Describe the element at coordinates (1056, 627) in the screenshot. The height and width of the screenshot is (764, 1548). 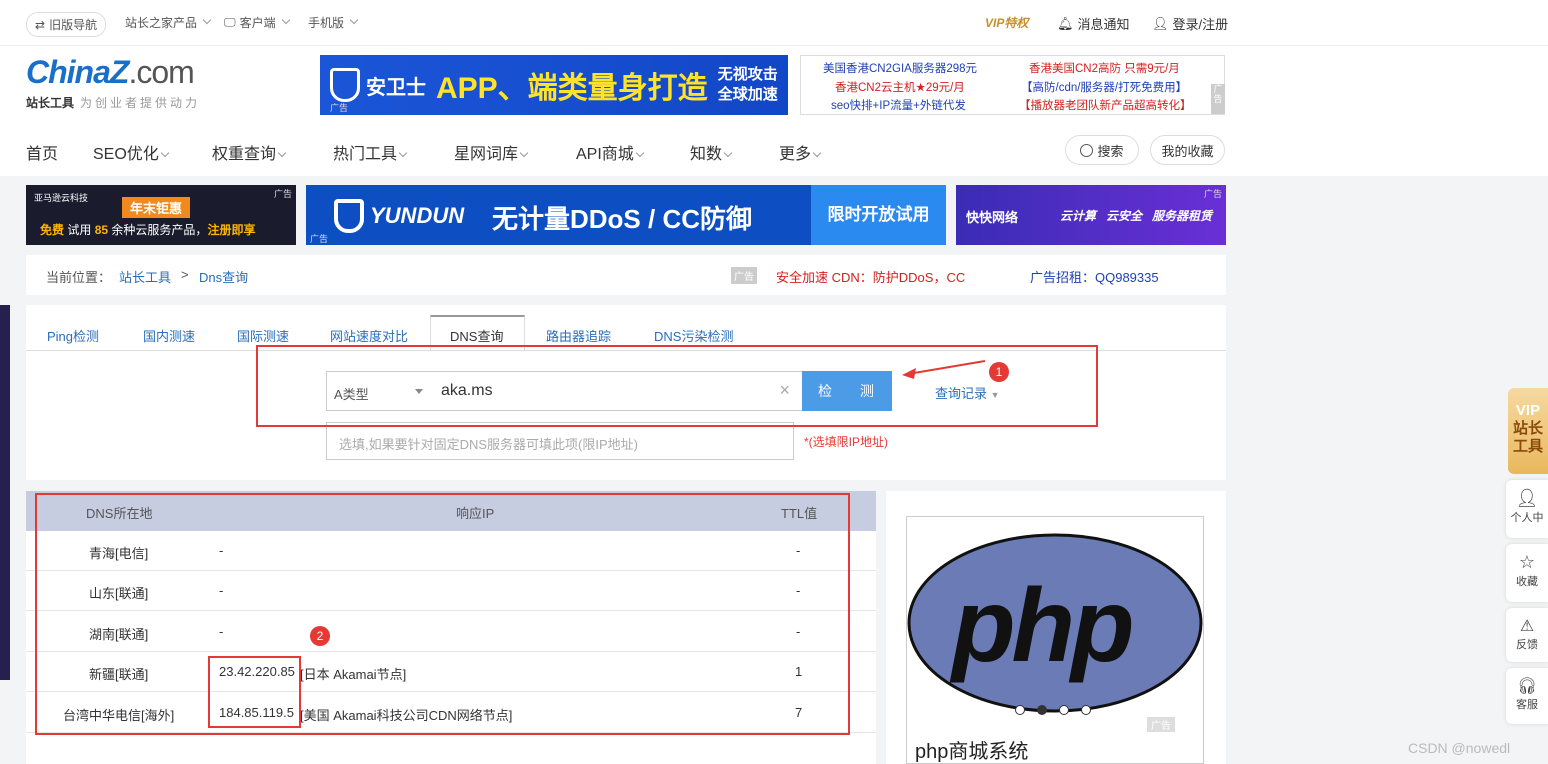
I see `side-ad: php 广告 php商城系统` at that location.